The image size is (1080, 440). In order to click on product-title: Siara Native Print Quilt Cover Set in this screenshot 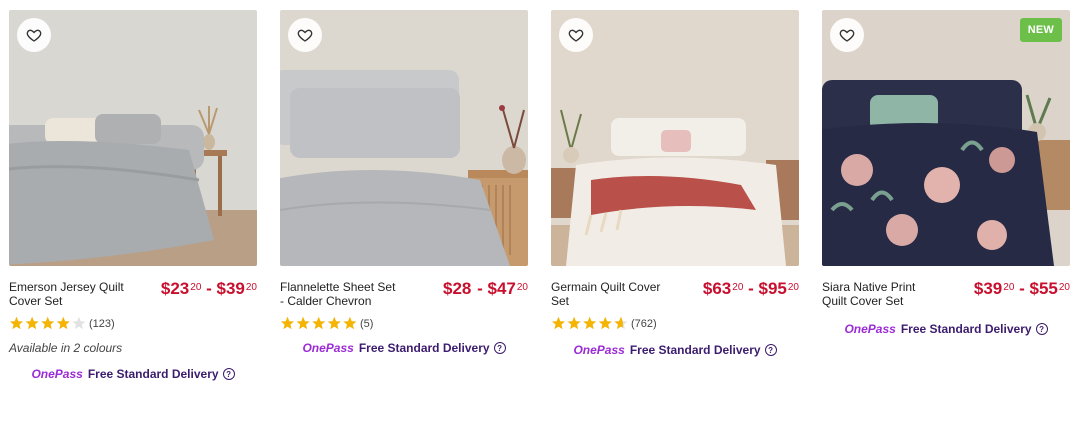, I will do `click(881, 294)`.